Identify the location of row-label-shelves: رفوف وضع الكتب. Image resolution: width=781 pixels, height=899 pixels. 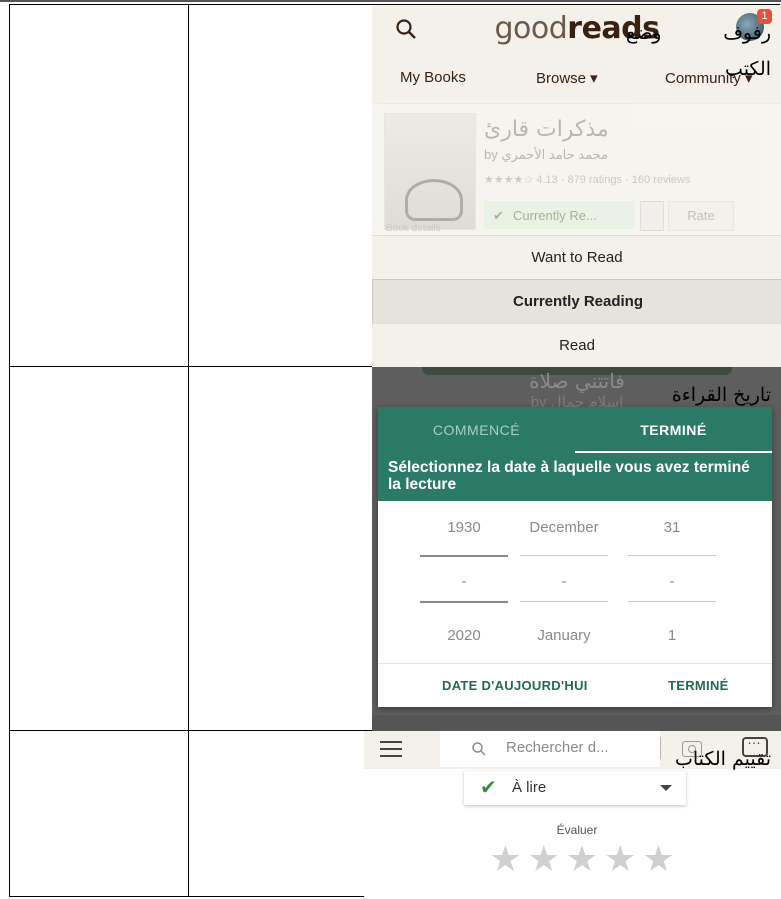
(698, 51).